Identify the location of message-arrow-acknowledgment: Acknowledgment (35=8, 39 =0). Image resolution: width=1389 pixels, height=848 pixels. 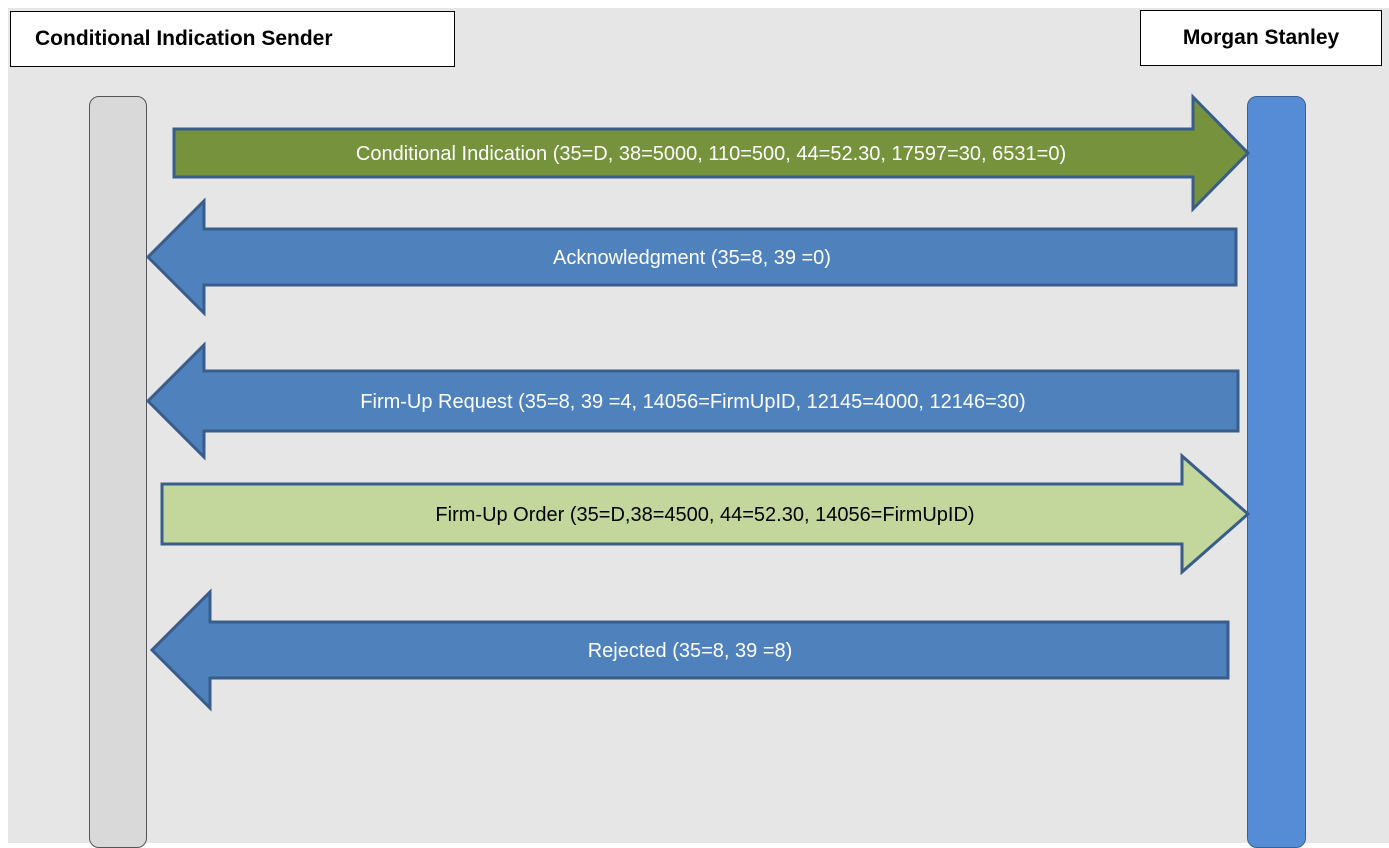
(691, 257).